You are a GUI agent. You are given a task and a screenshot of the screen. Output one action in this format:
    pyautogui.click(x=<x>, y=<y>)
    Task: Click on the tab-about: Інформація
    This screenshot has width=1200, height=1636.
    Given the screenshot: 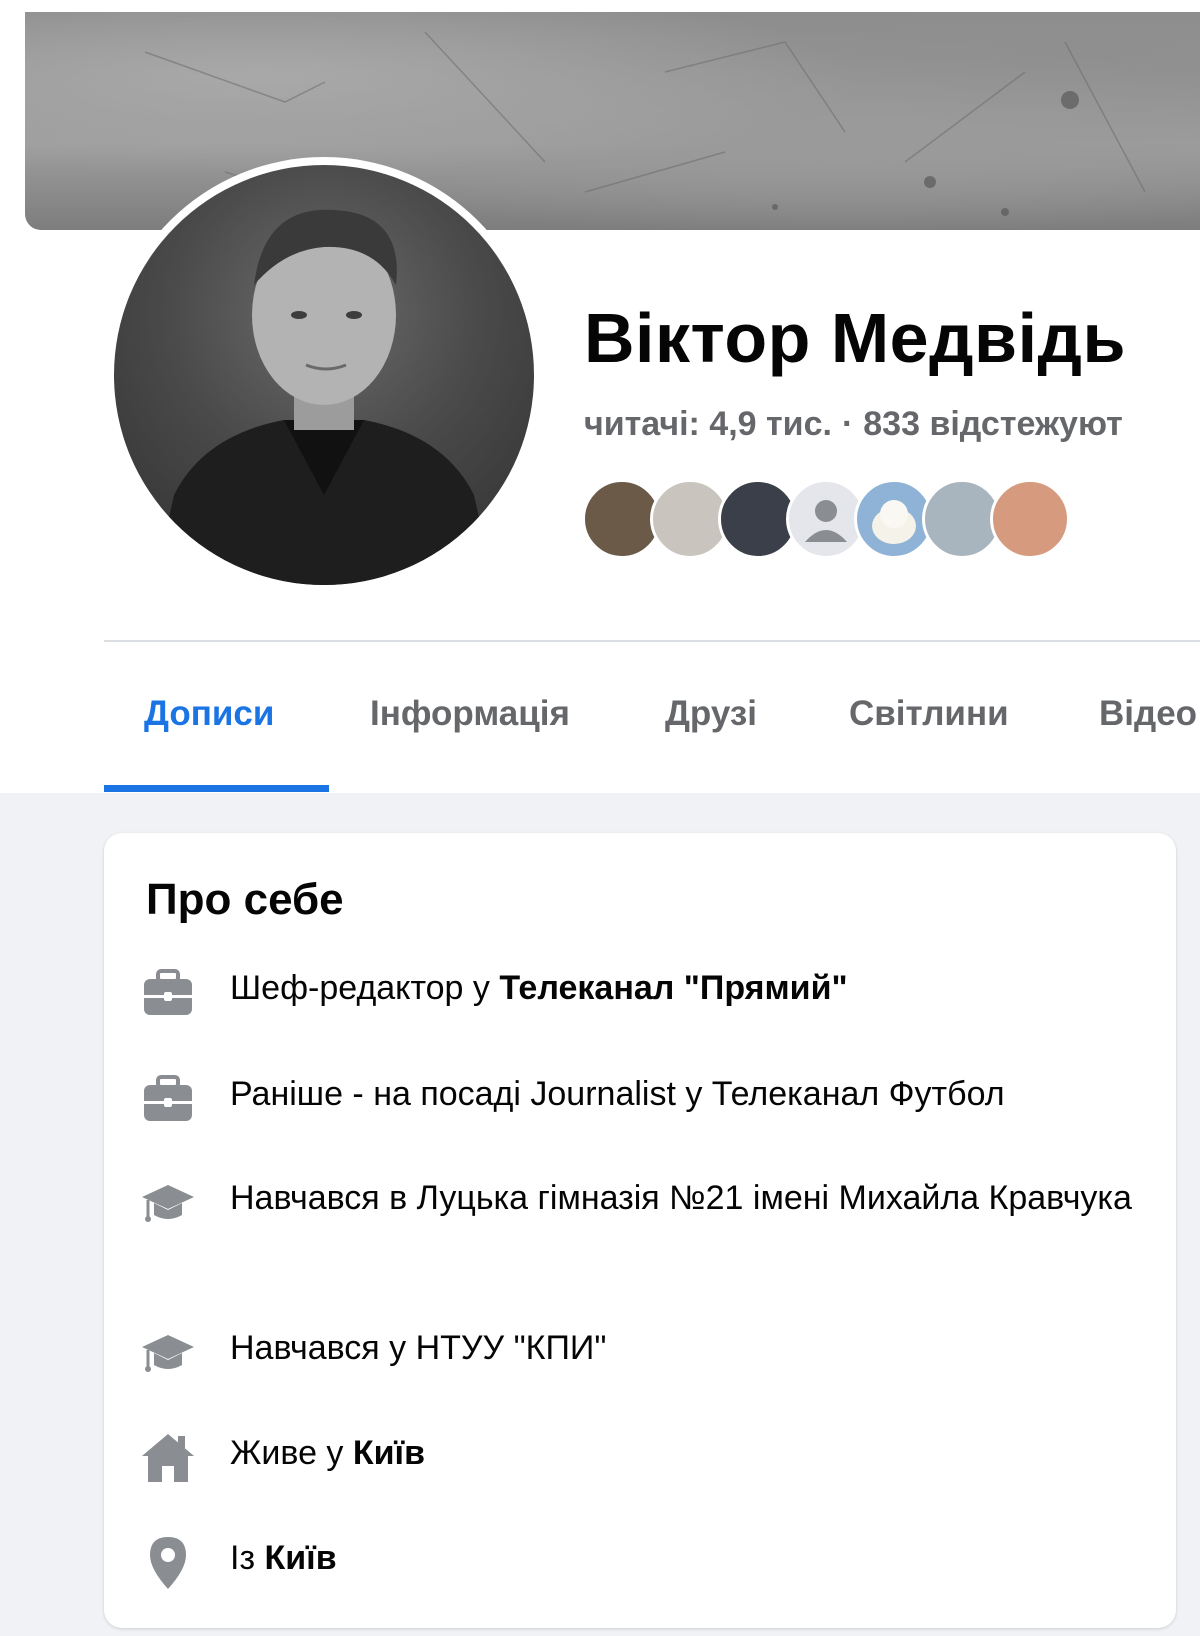 What is the action you would take?
    pyautogui.click(x=470, y=714)
    